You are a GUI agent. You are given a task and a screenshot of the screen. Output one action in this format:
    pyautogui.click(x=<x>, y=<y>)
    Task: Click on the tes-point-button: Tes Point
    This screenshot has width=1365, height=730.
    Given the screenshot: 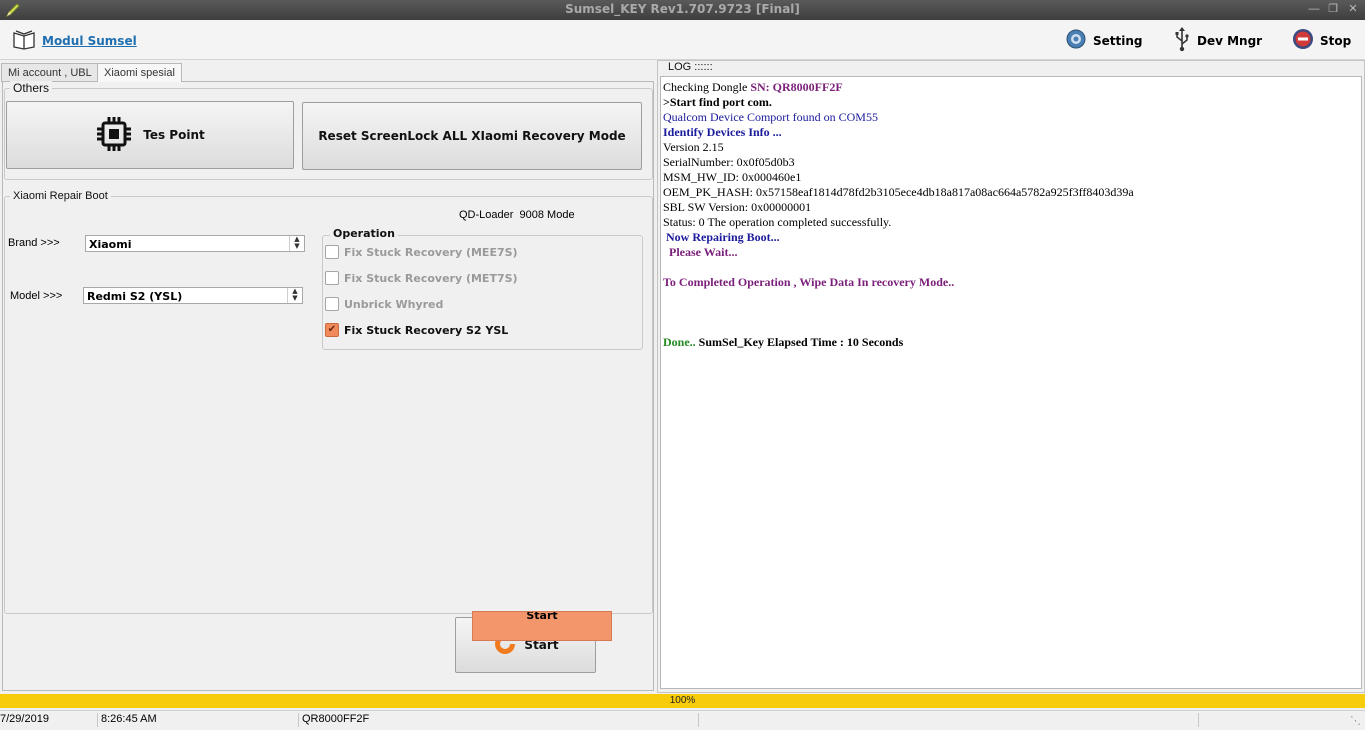 What is the action you would take?
    pyautogui.click(x=150, y=135)
    